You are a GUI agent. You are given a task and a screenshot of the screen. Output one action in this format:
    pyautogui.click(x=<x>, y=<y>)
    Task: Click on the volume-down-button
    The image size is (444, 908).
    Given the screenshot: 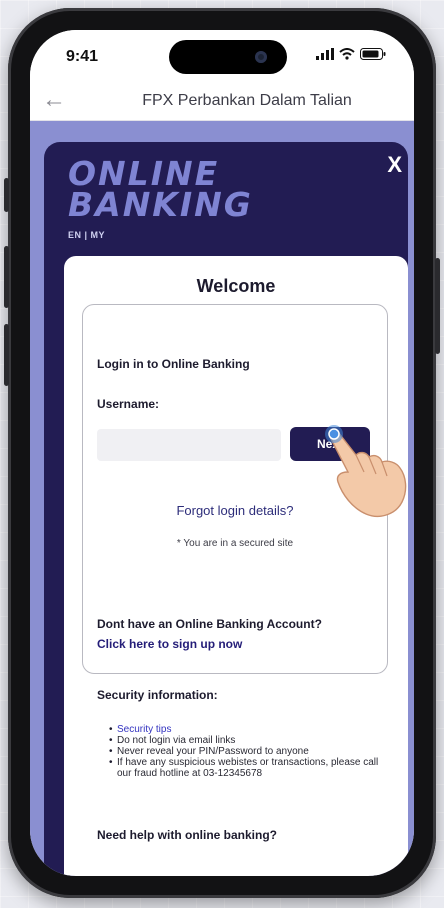 What is the action you would take?
    pyautogui.click(x=6, y=355)
    